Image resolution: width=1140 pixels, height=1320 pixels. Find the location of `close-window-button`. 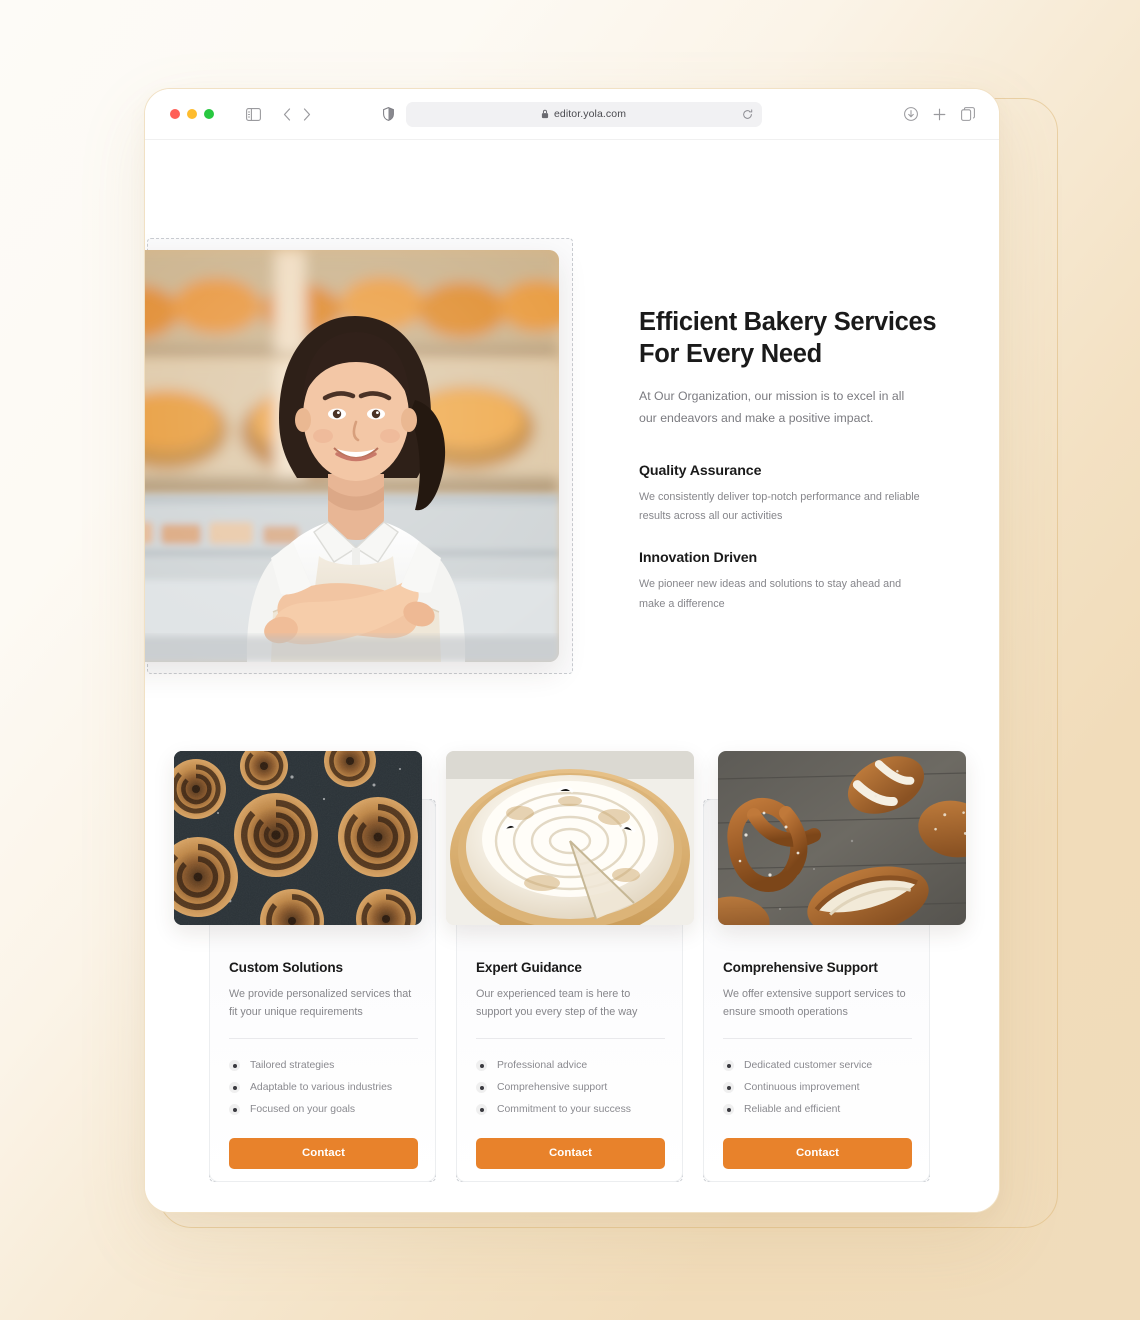

close-window-button is located at coordinates (175, 114).